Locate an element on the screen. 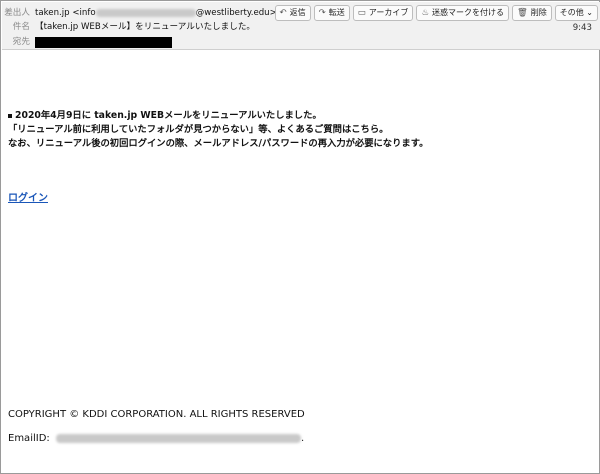  junk-flame-icon: ♨ is located at coordinates (425, 13).